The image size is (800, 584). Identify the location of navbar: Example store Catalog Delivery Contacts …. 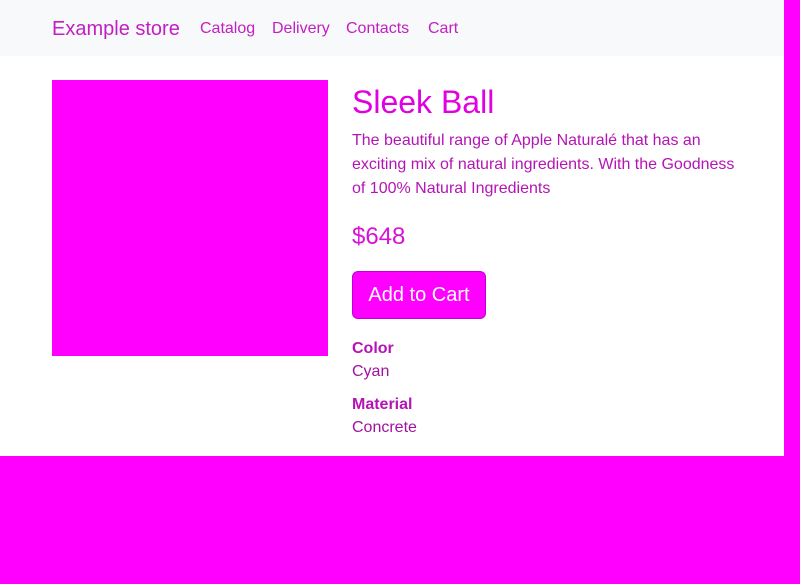
(392, 28).